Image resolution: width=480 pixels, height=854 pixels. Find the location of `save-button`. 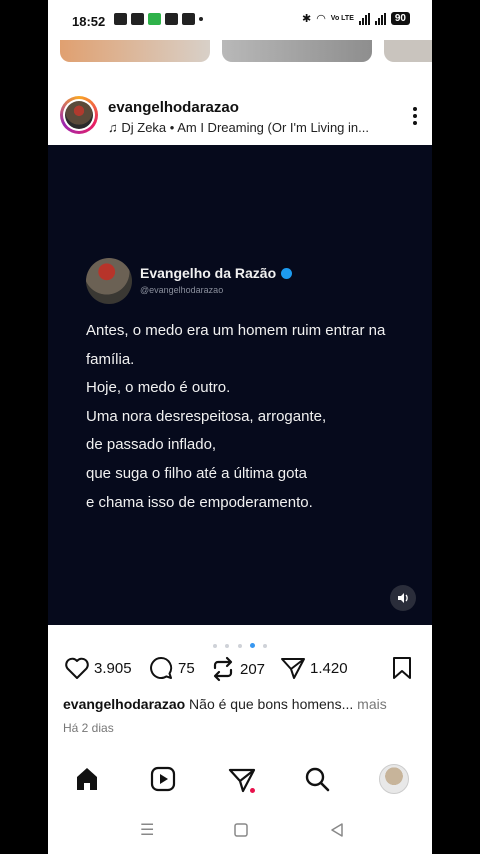

save-button is located at coordinates (402, 668).